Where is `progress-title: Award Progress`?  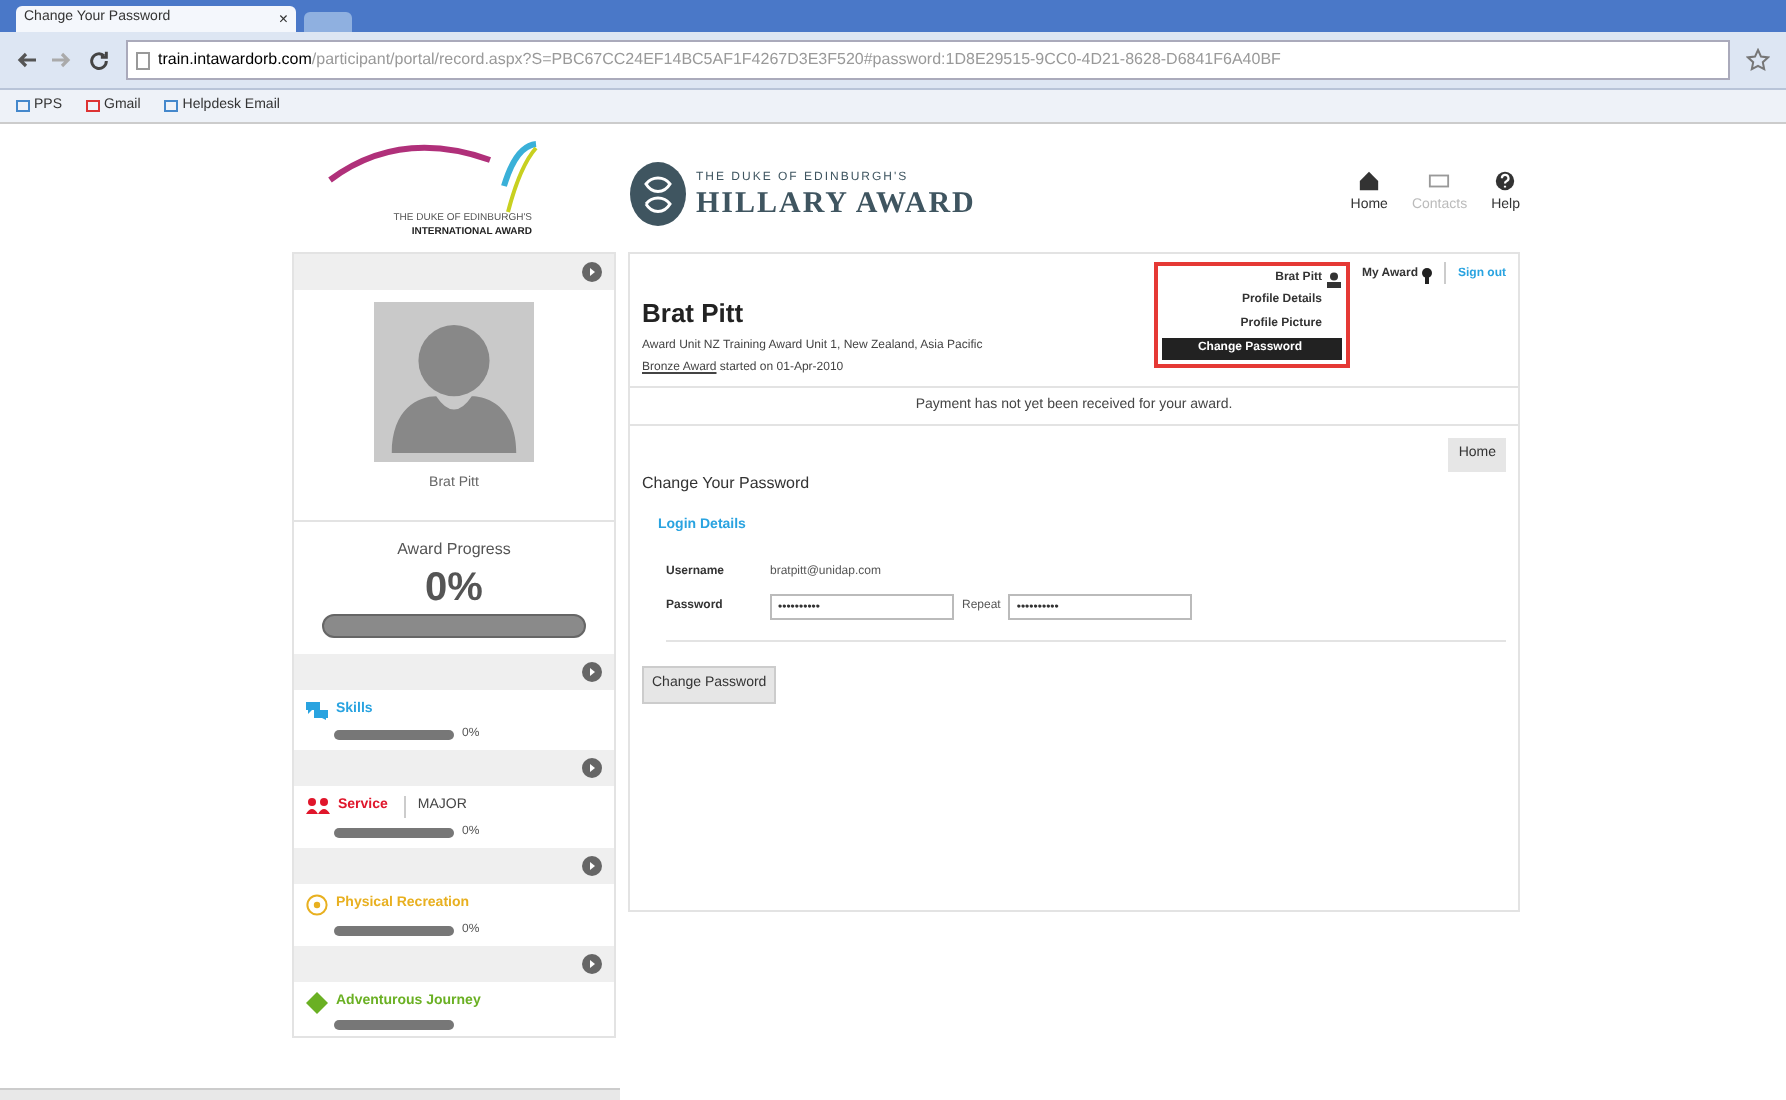 progress-title: Award Progress is located at coordinates (454, 549).